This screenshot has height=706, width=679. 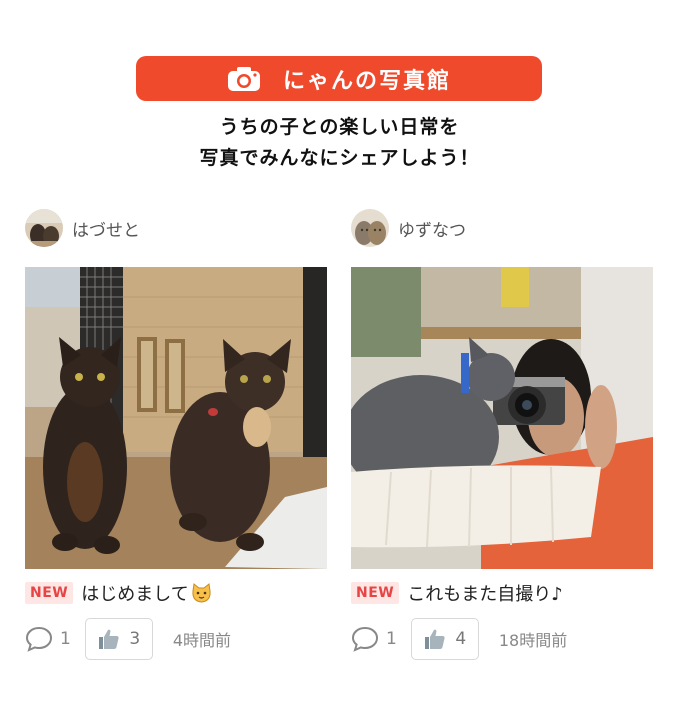 I want to click on tagline: うちの子との楽しい日常を 写真でみんなにシェアしよう！, so click(x=339, y=143).